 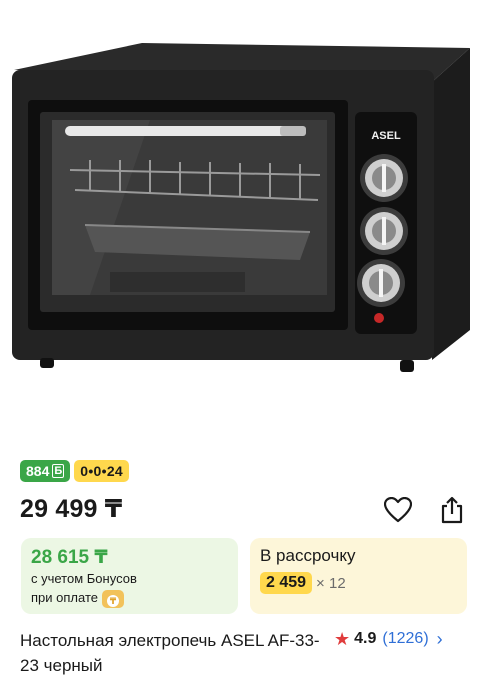 I want to click on bonus-note-line2-wrap: при оплате ₸, so click(x=129, y=598).